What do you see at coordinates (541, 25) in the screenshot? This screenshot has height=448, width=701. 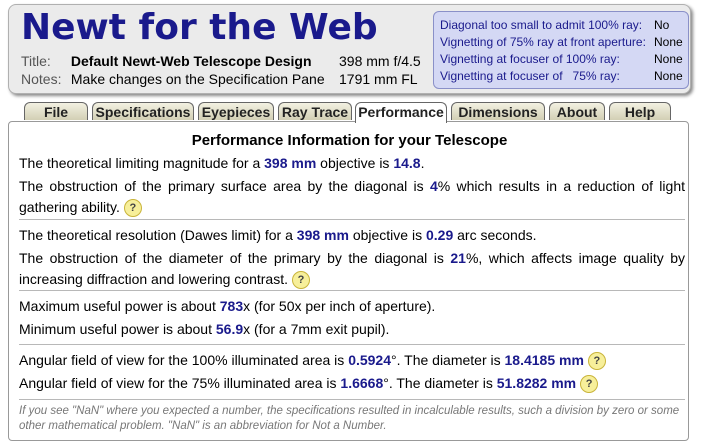 I see `vignetting-label: Diagonal too small to admit 100% ray:` at bounding box center [541, 25].